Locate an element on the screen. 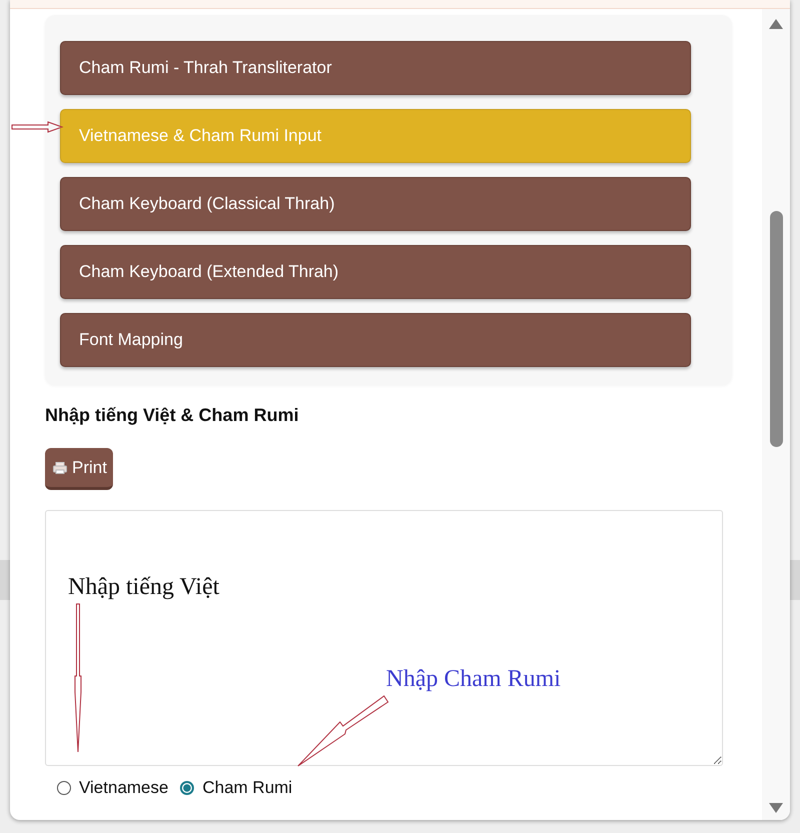 The width and height of the screenshot is (800, 833). radio-label: Vietnamese is located at coordinates (123, 788).